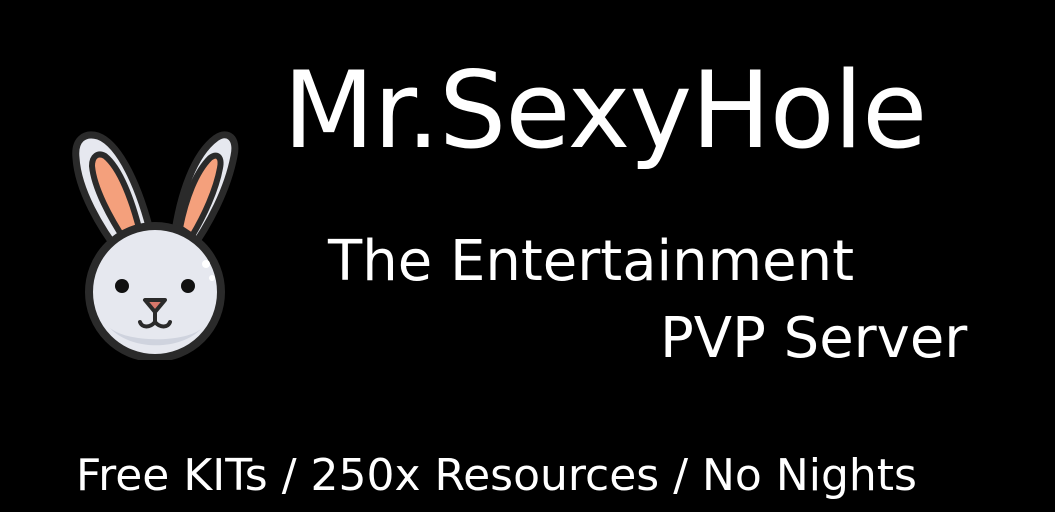 This screenshot has height=512, width=1055. I want to click on server-tagline-line1: The Entertainment, so click(591, 261).